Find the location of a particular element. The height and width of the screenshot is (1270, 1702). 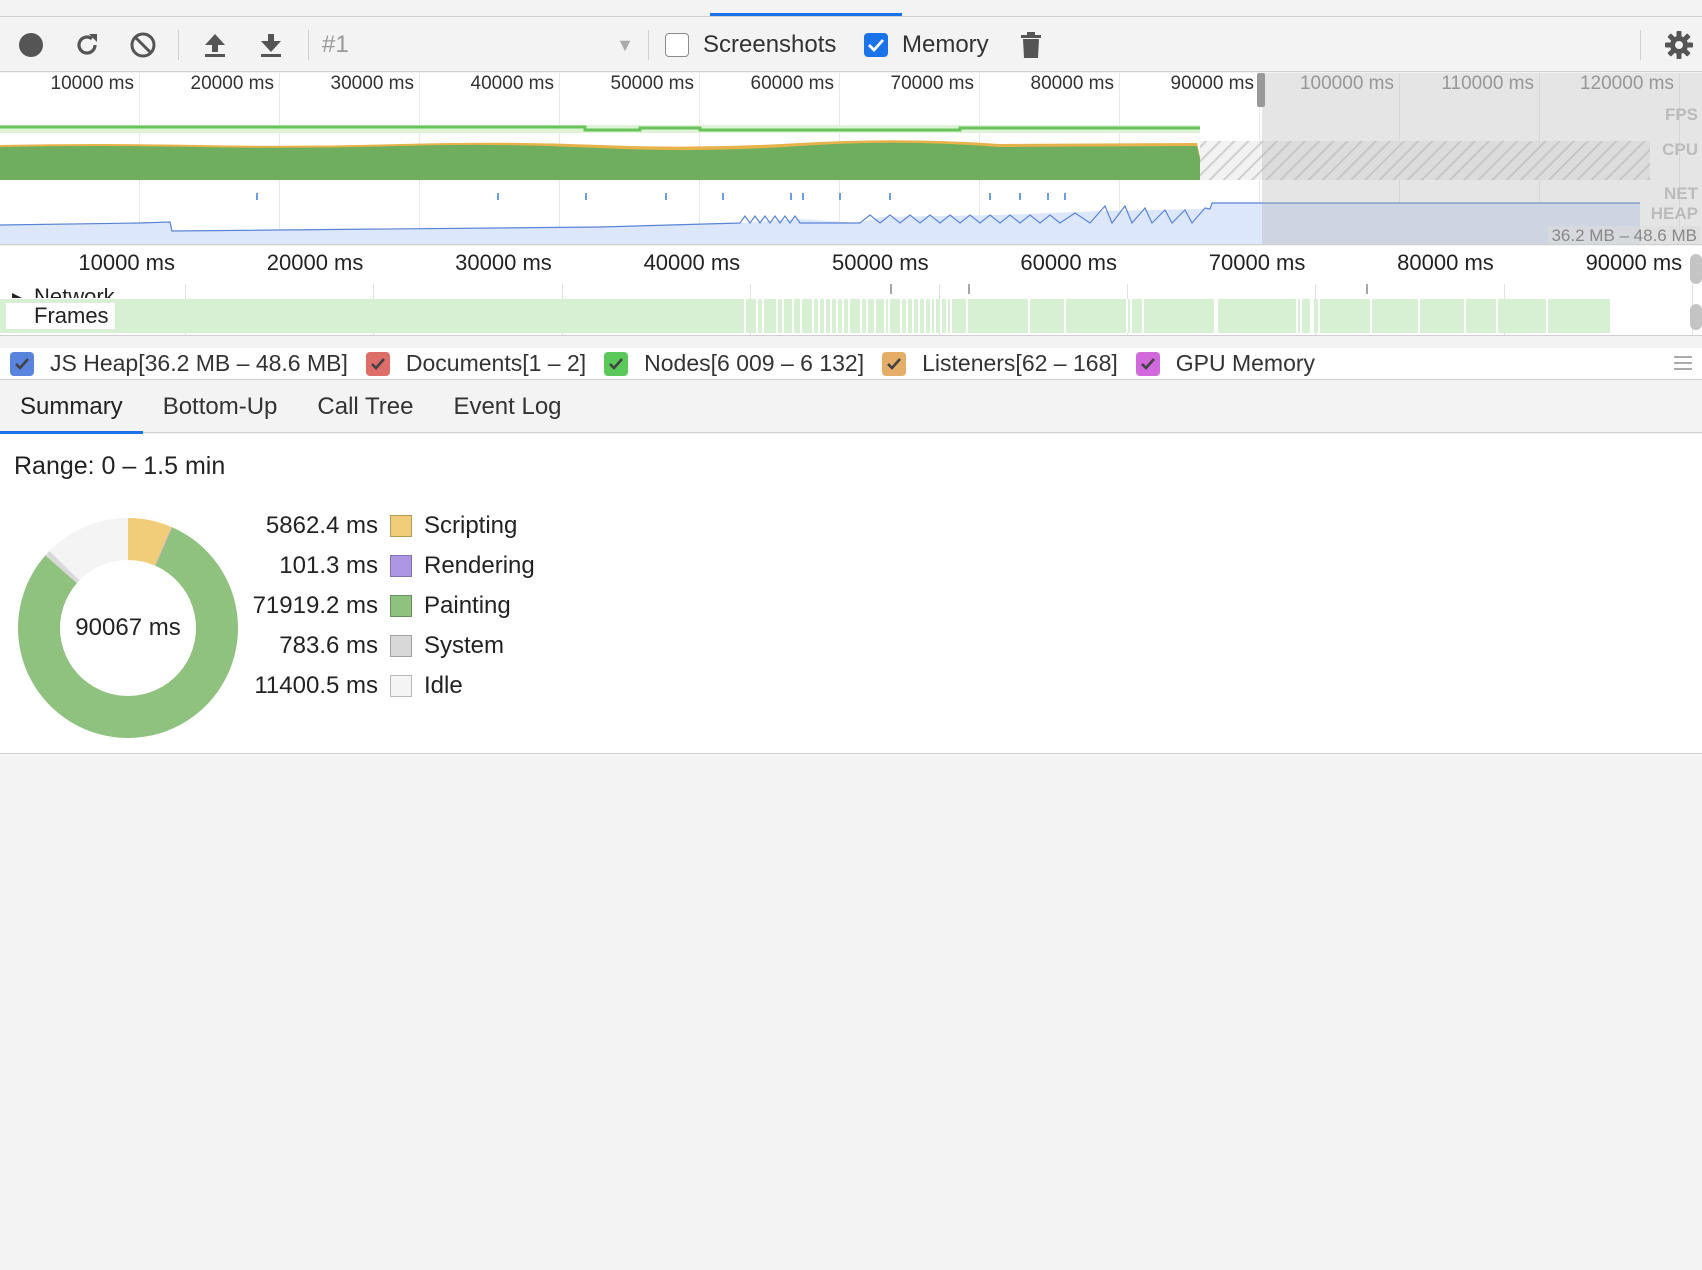

screenshots-checkbox: Screenshots is located at coordinates (750, 45).